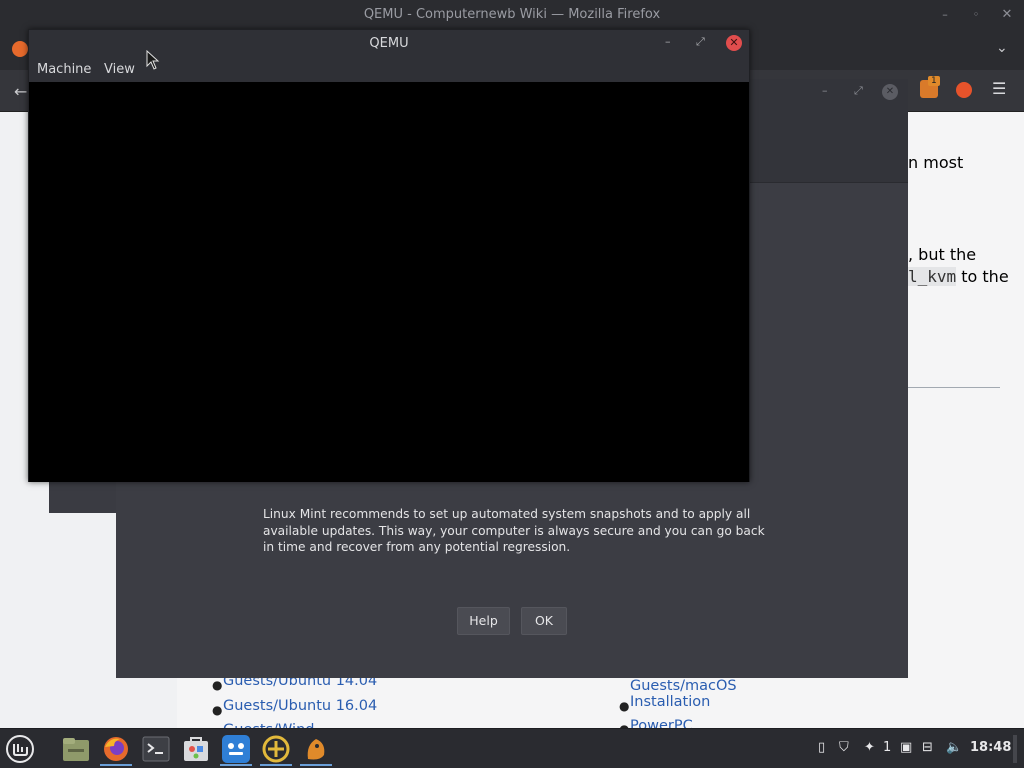 This screenshot has width=1024, height=768. Describe the element at coordinates (942, 254) in the screenshot. I see `wiki-text-fragment: , but the` at that location.